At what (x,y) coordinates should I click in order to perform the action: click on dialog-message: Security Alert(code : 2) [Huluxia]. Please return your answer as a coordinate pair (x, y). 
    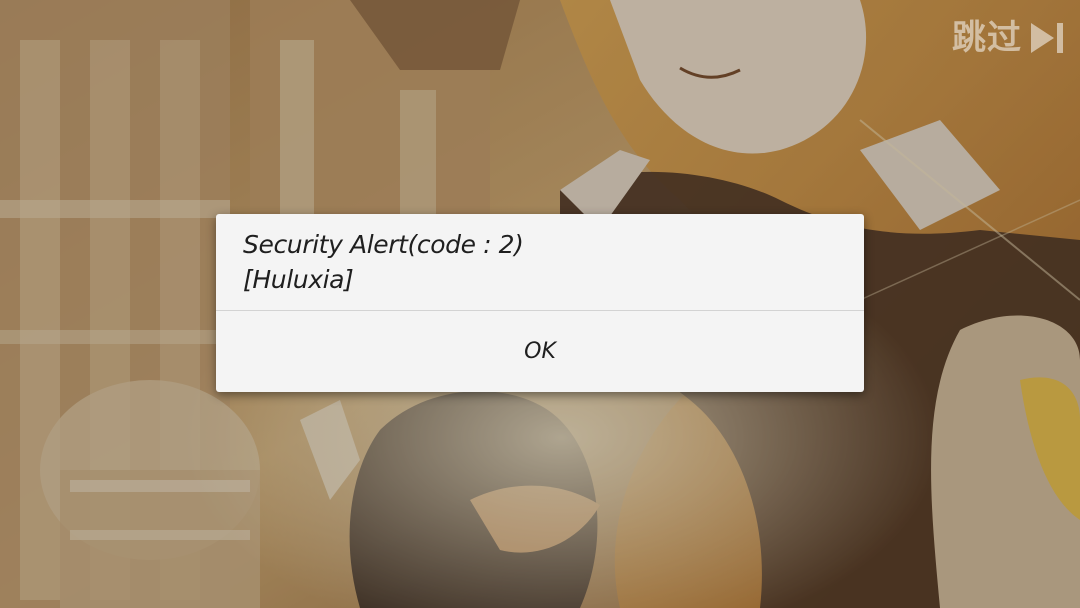
    Looking at the image, I should click on (541, 262).